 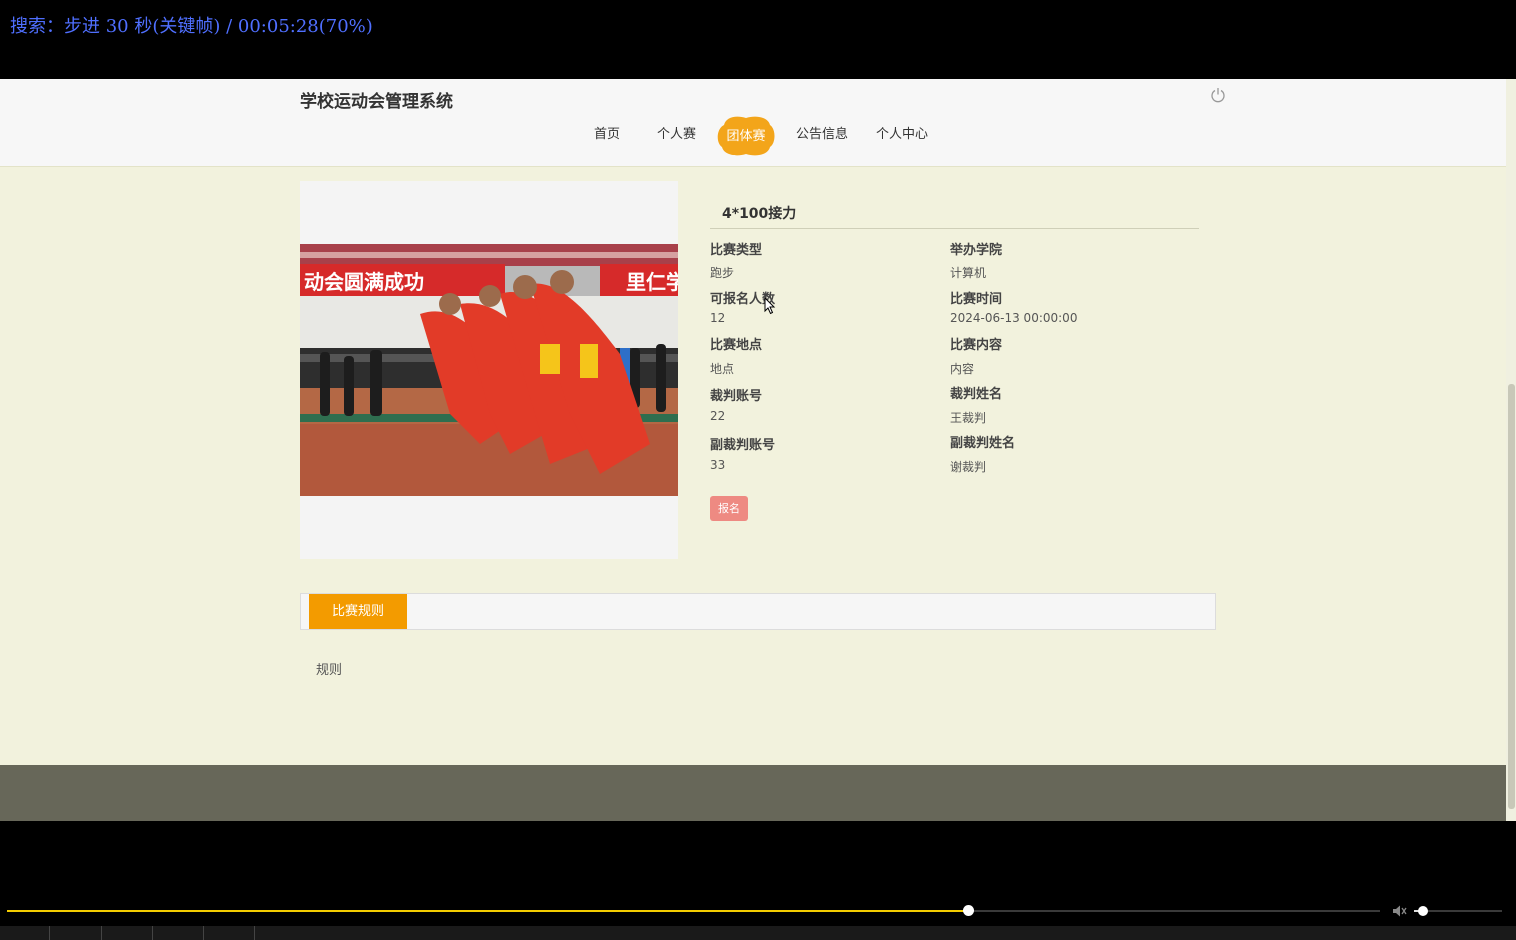 What do you see at coordinates (743, 445) in the screenshot?
I see `field-label-assistant-referee-account: 副裁判账号` at bounding box center [743, 445].